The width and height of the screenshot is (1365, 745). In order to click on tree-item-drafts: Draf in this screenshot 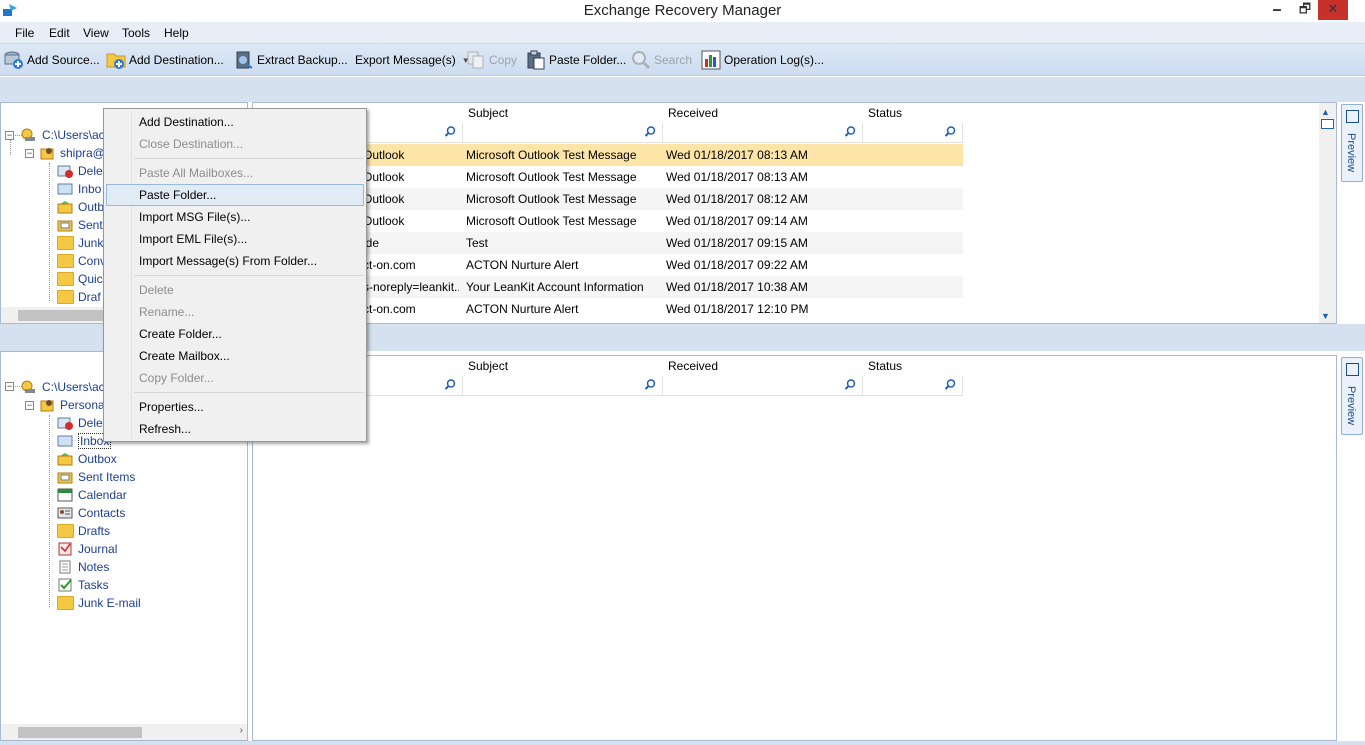, I will do `click(79, 297)`.